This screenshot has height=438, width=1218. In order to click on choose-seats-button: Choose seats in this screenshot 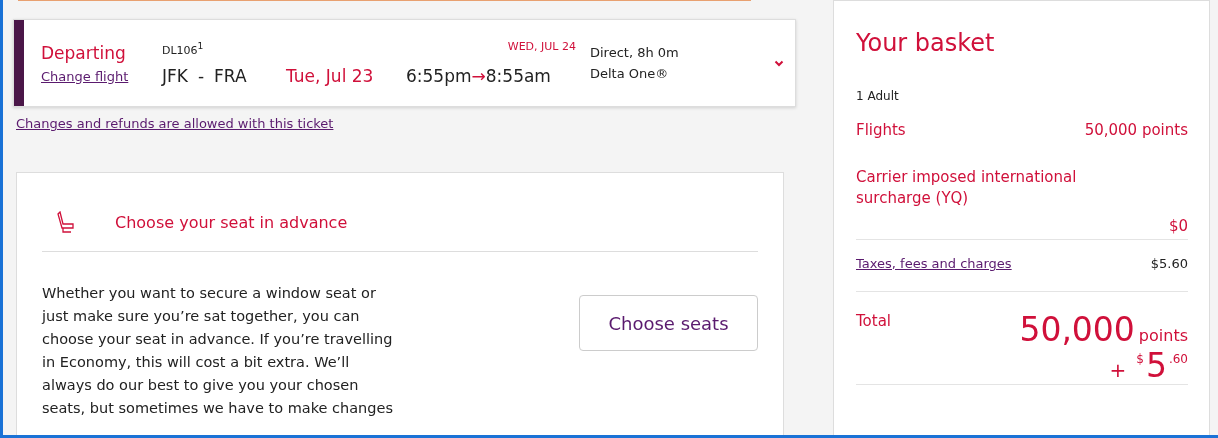, I will do `click(668, 323)`.